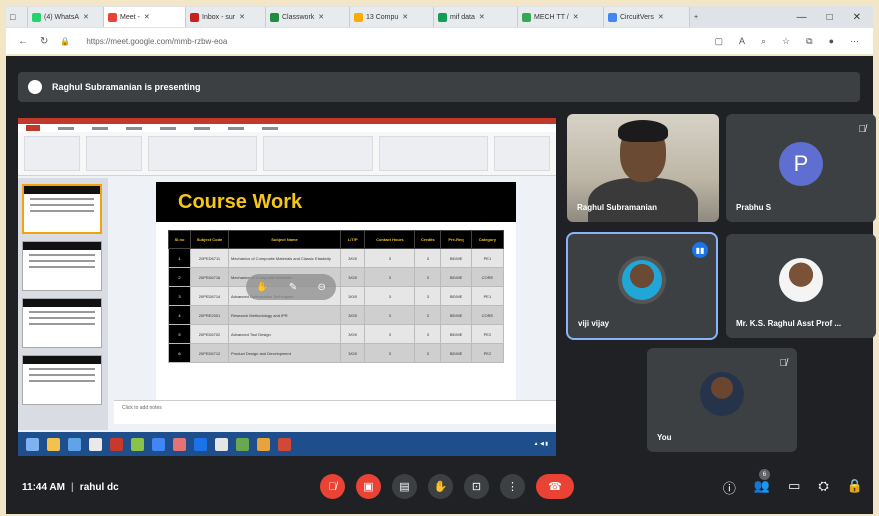  Describe the element at coordinates (729, 487) in the screenshot. I see `info-icon: ⓘ` at that location.